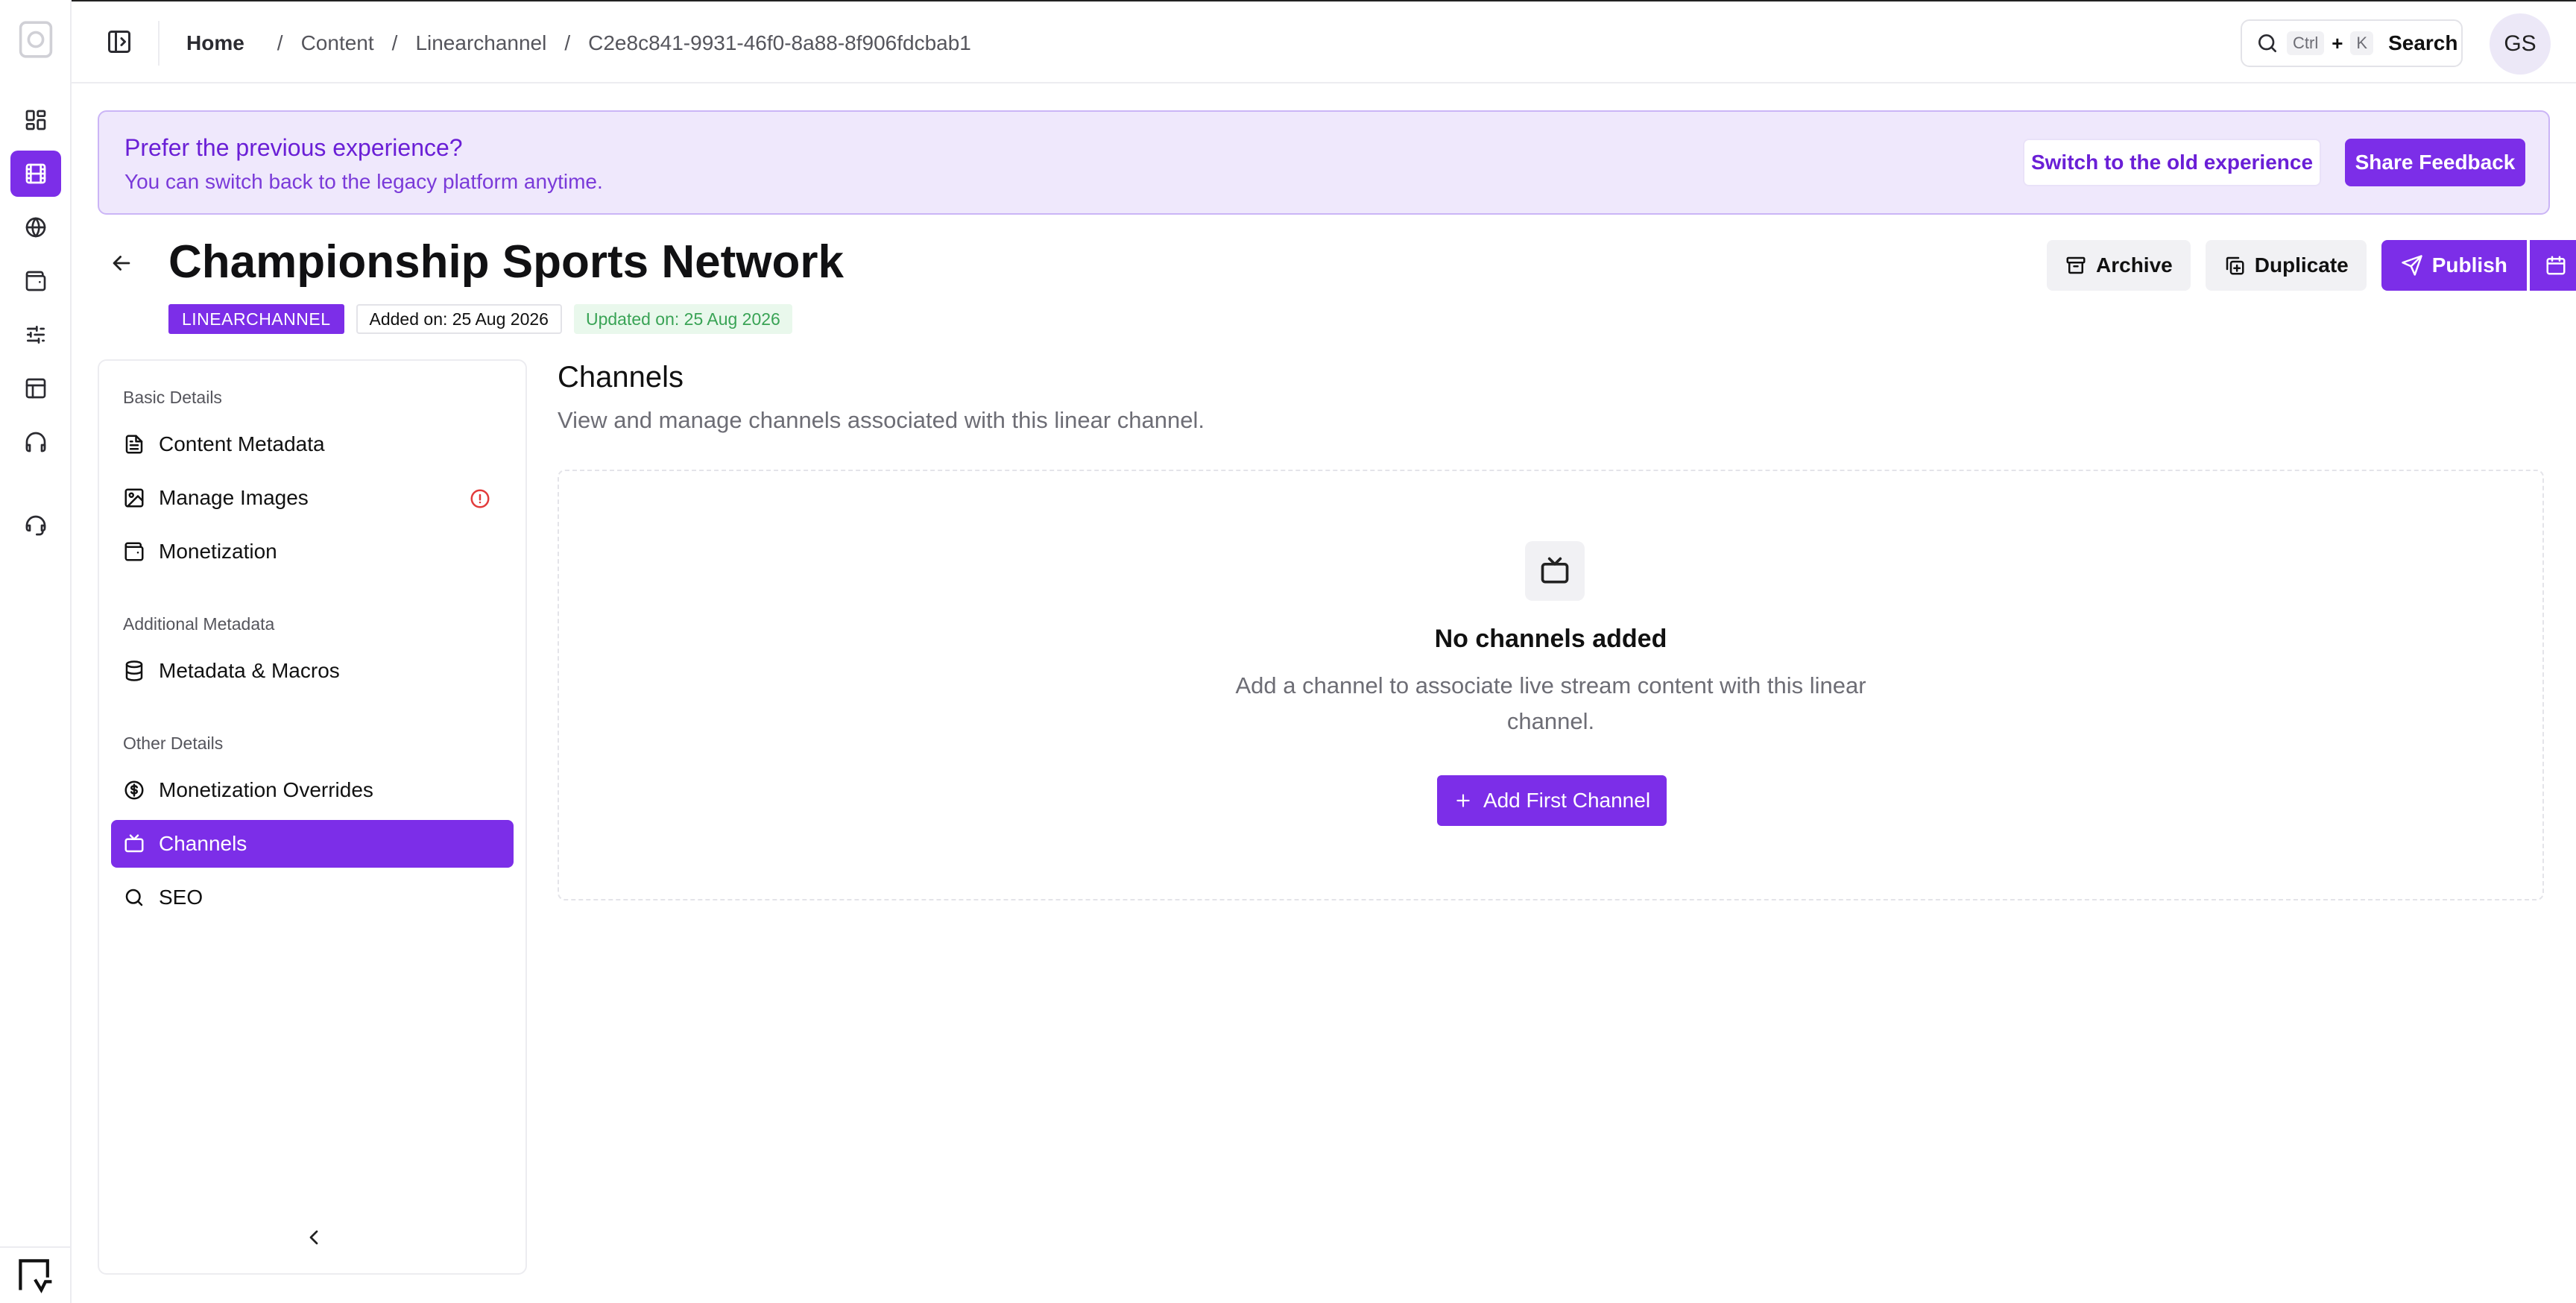  I want to click on kbd-ctrl: Ctrl, so click(2306, 43).